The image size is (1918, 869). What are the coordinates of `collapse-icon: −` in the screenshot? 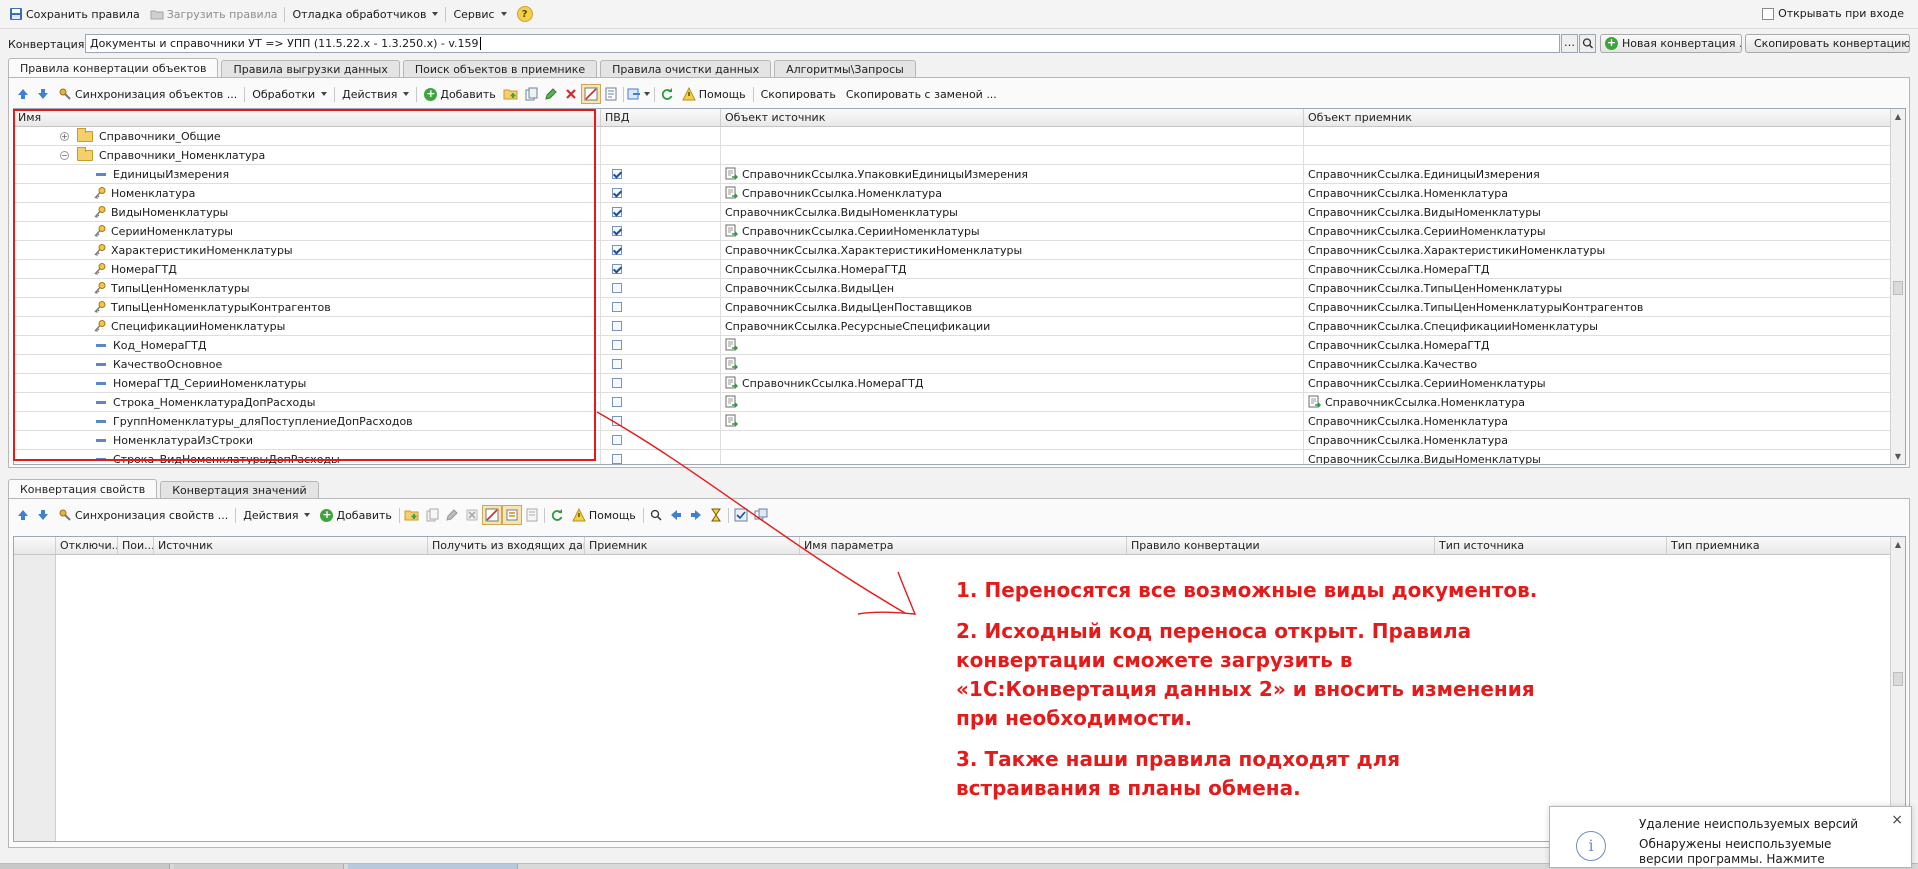 It's located at (64, 155).